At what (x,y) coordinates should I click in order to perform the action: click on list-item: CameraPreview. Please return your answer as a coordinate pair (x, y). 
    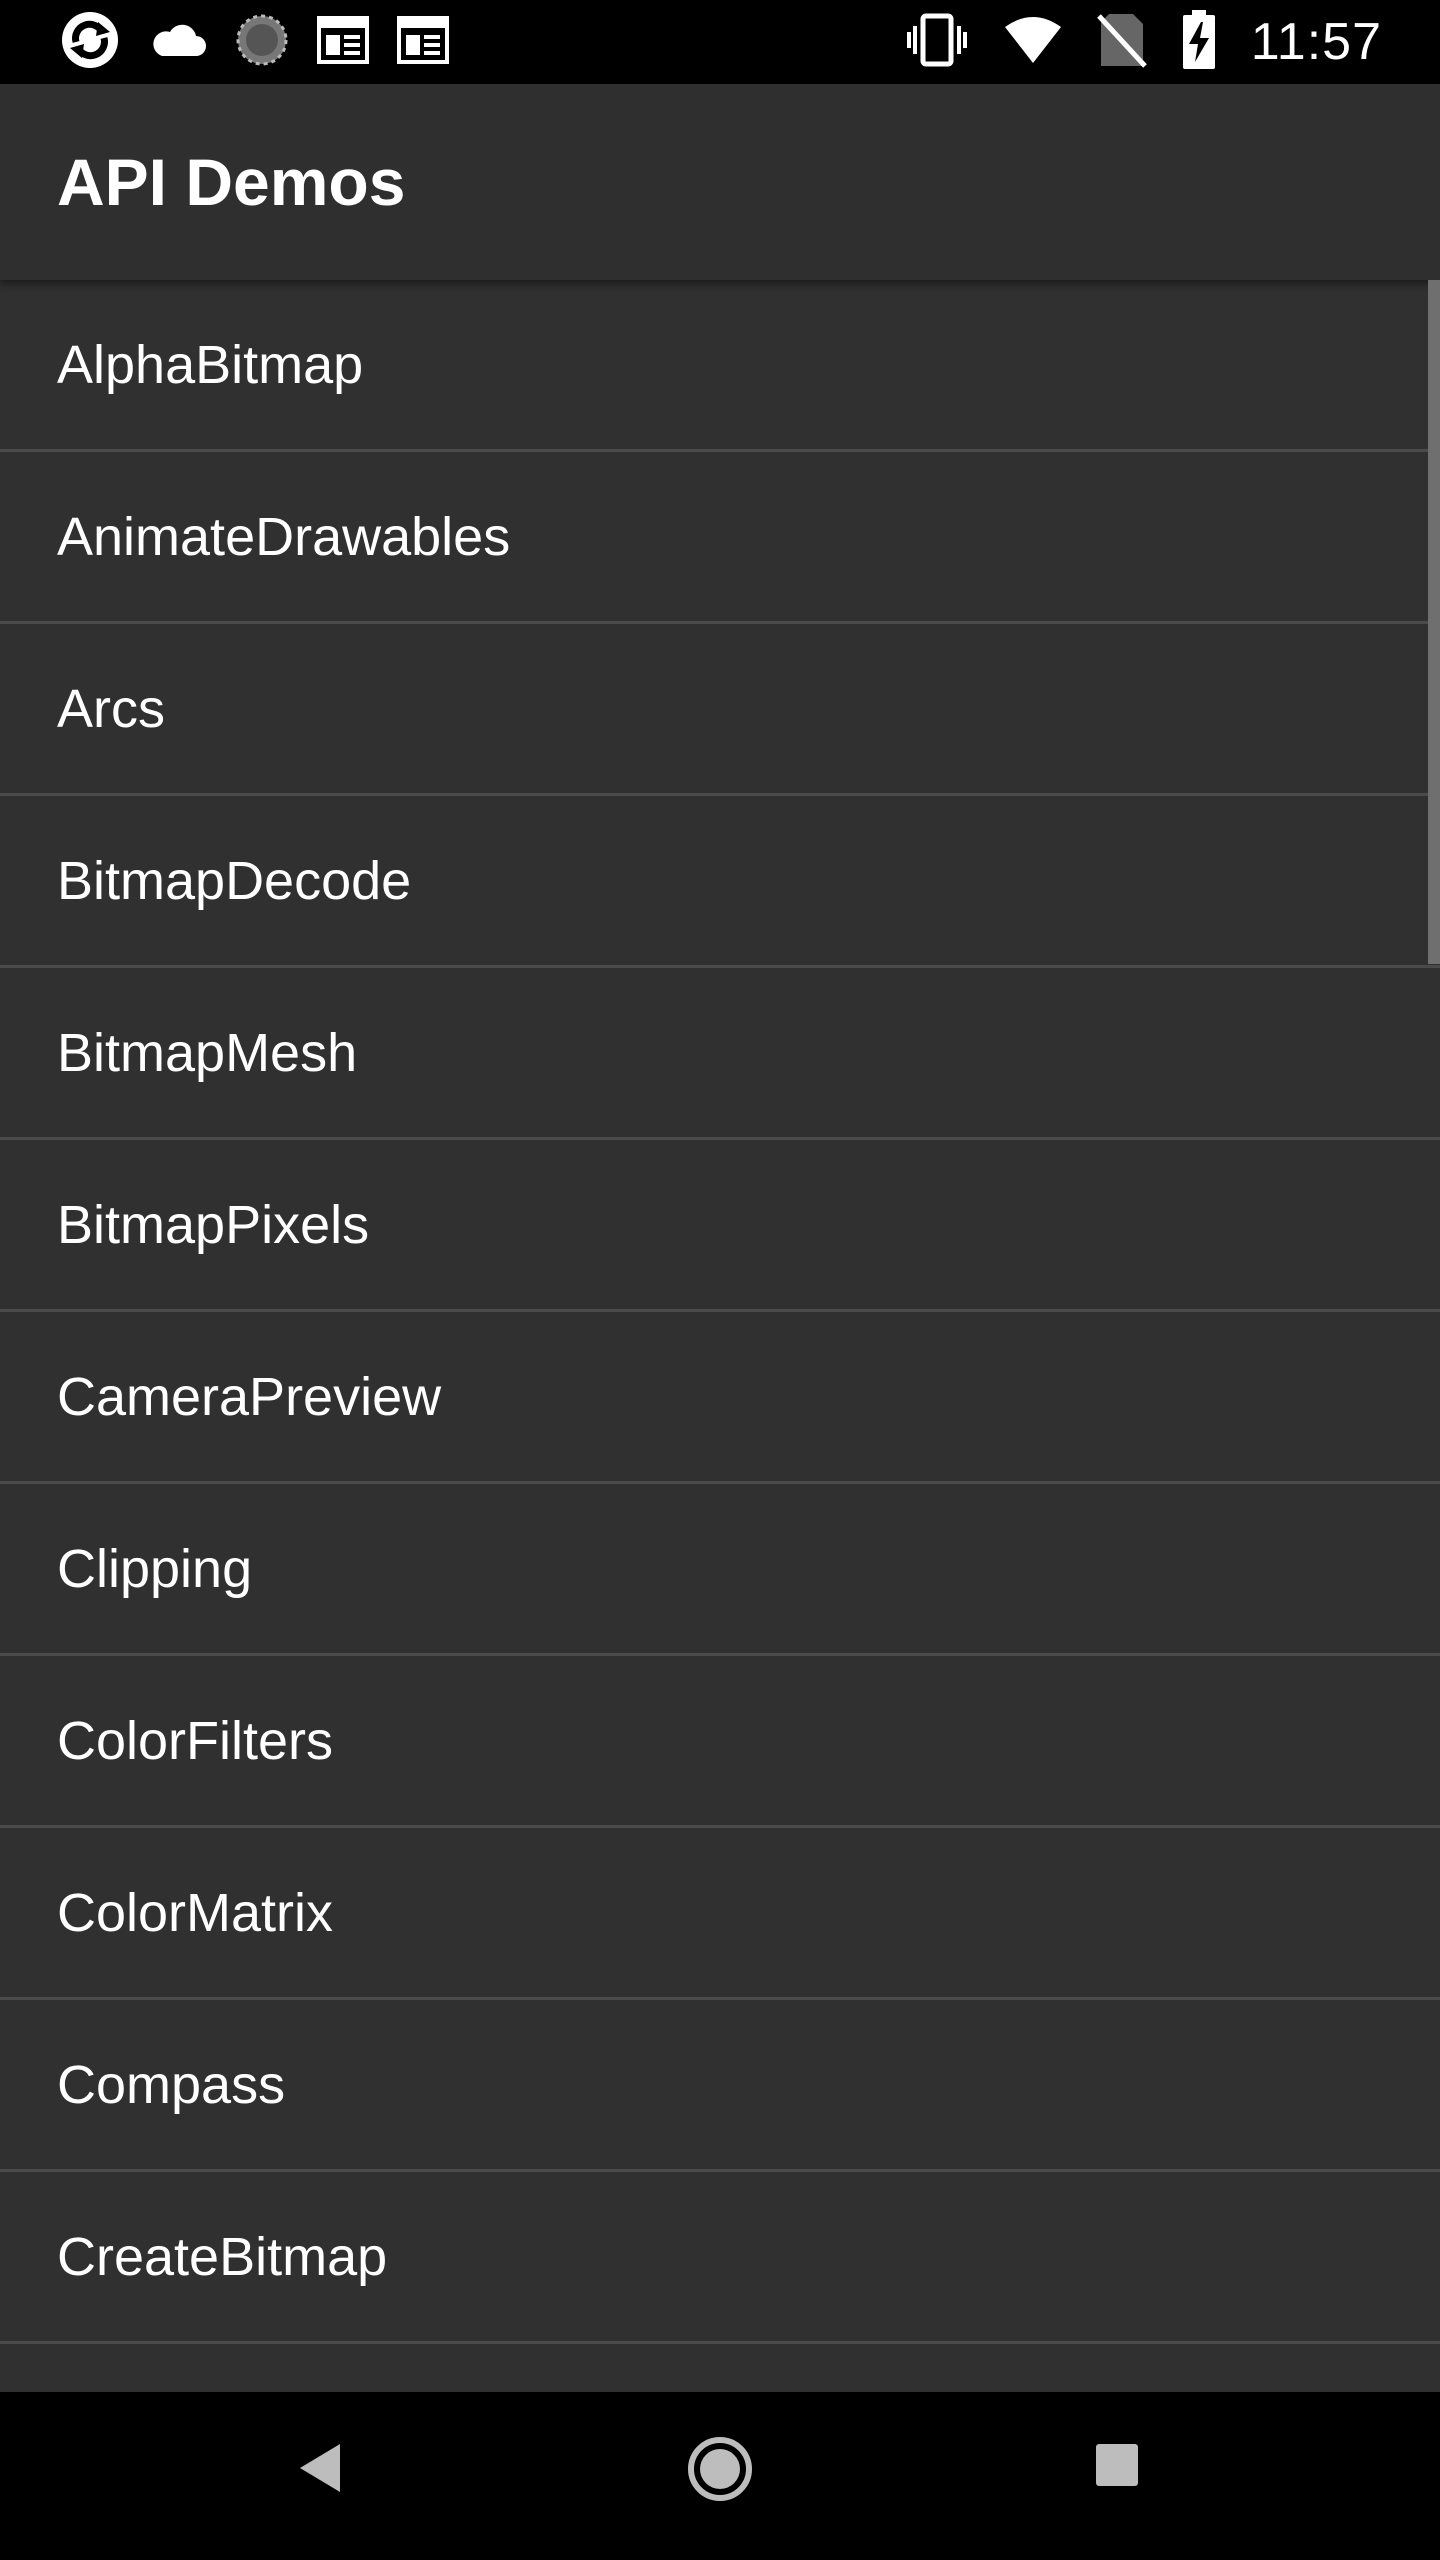
    Looking at the image, I should click on (720, 1398).